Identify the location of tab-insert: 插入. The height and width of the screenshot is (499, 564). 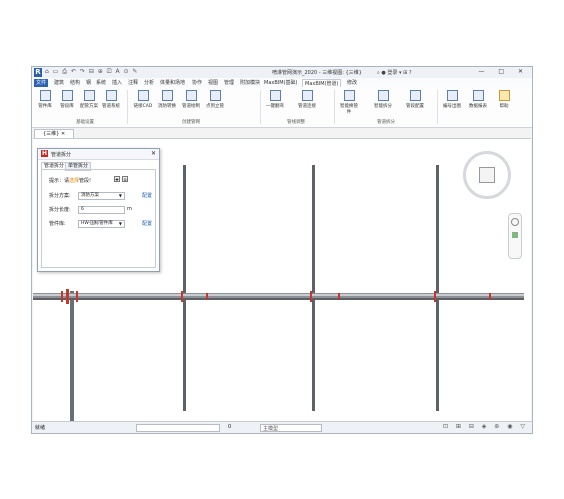
(117, 83).